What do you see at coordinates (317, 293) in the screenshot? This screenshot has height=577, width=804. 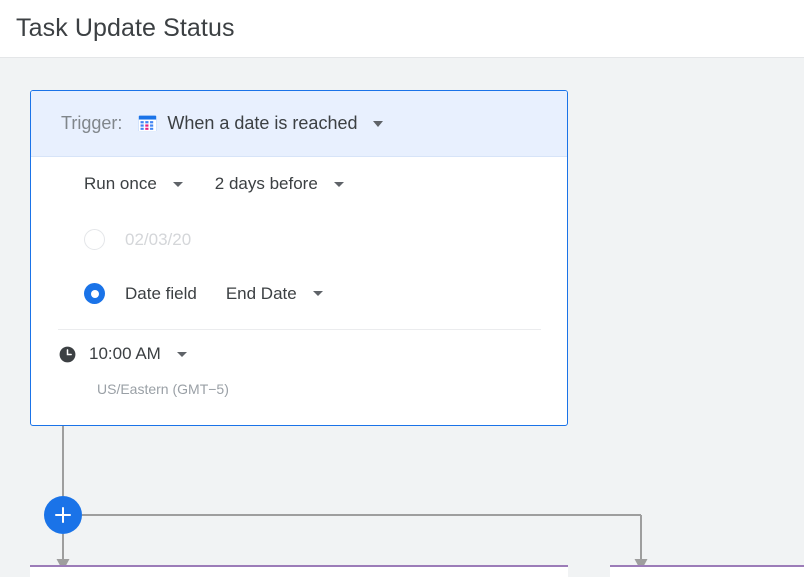 I see `date-field-chevron-down-icon` at bounding box center [317, 293].